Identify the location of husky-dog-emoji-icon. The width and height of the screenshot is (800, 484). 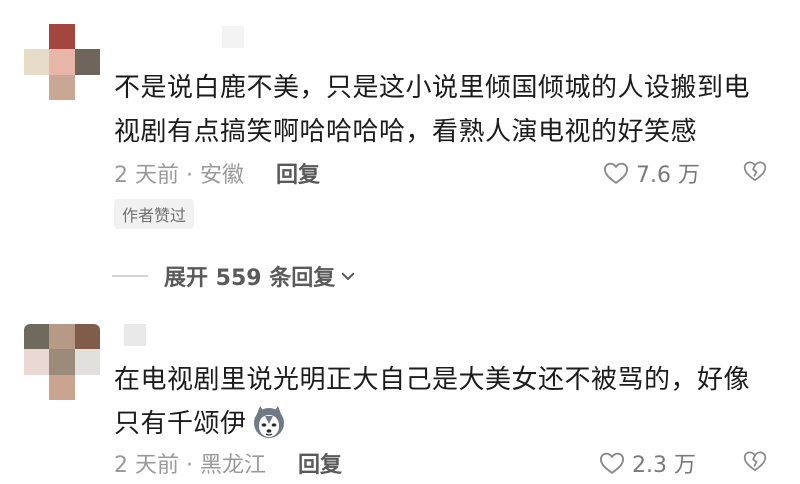
(268, 422).